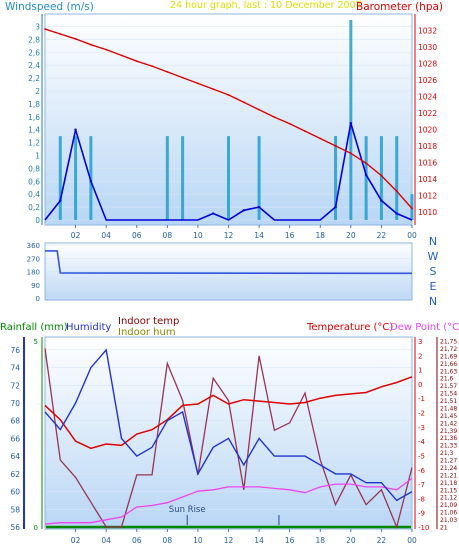 The width and height of the screenshot is (459, 555). Describe the element at coordinates (168, 540) in the screenshot. I see `bottom-x-tick-label: 08` at that location.